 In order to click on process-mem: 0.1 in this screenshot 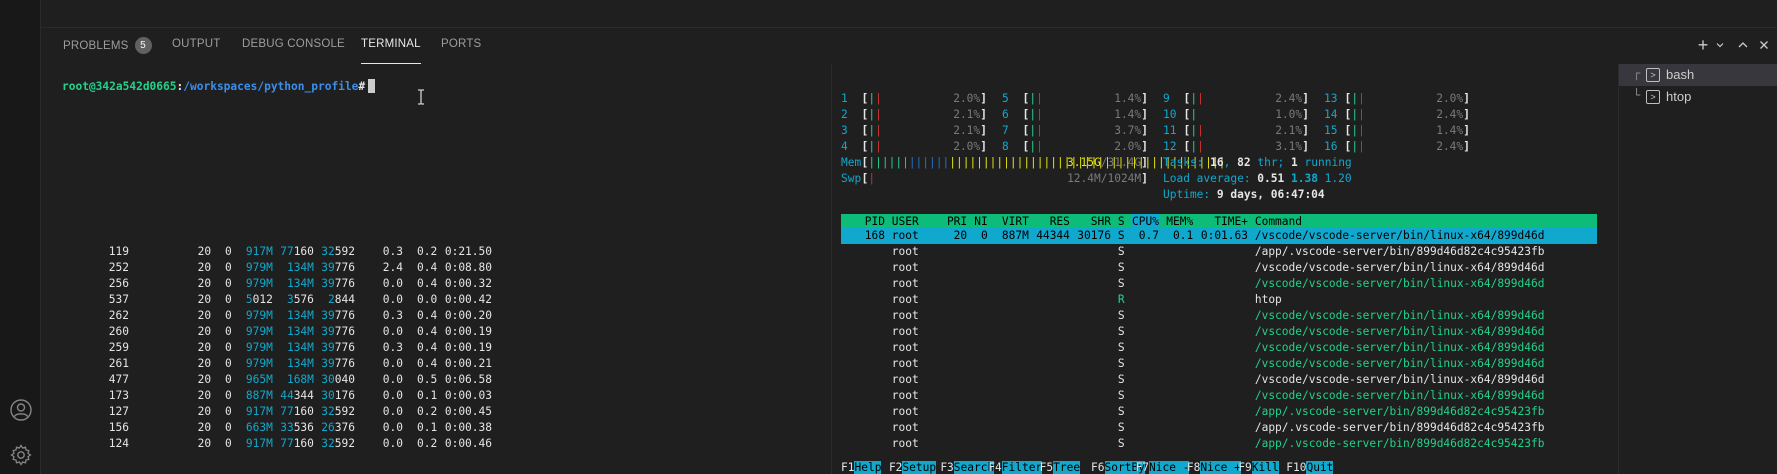, I will do `click(427, 427)`.